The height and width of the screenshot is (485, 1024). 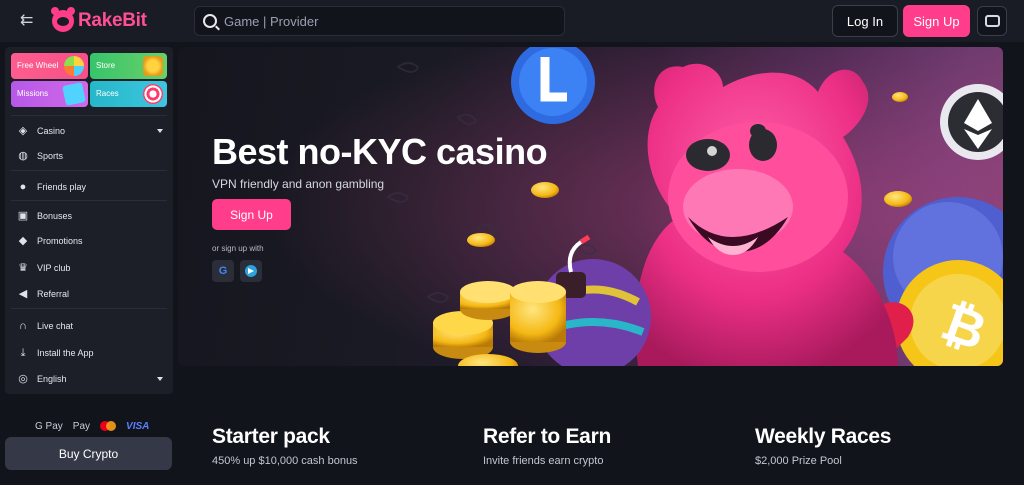 What do you see at coordinates (55, 216) in the screenshot?
I see `sidebar-item-label: Bonuses` at bounding box center [55, 216].